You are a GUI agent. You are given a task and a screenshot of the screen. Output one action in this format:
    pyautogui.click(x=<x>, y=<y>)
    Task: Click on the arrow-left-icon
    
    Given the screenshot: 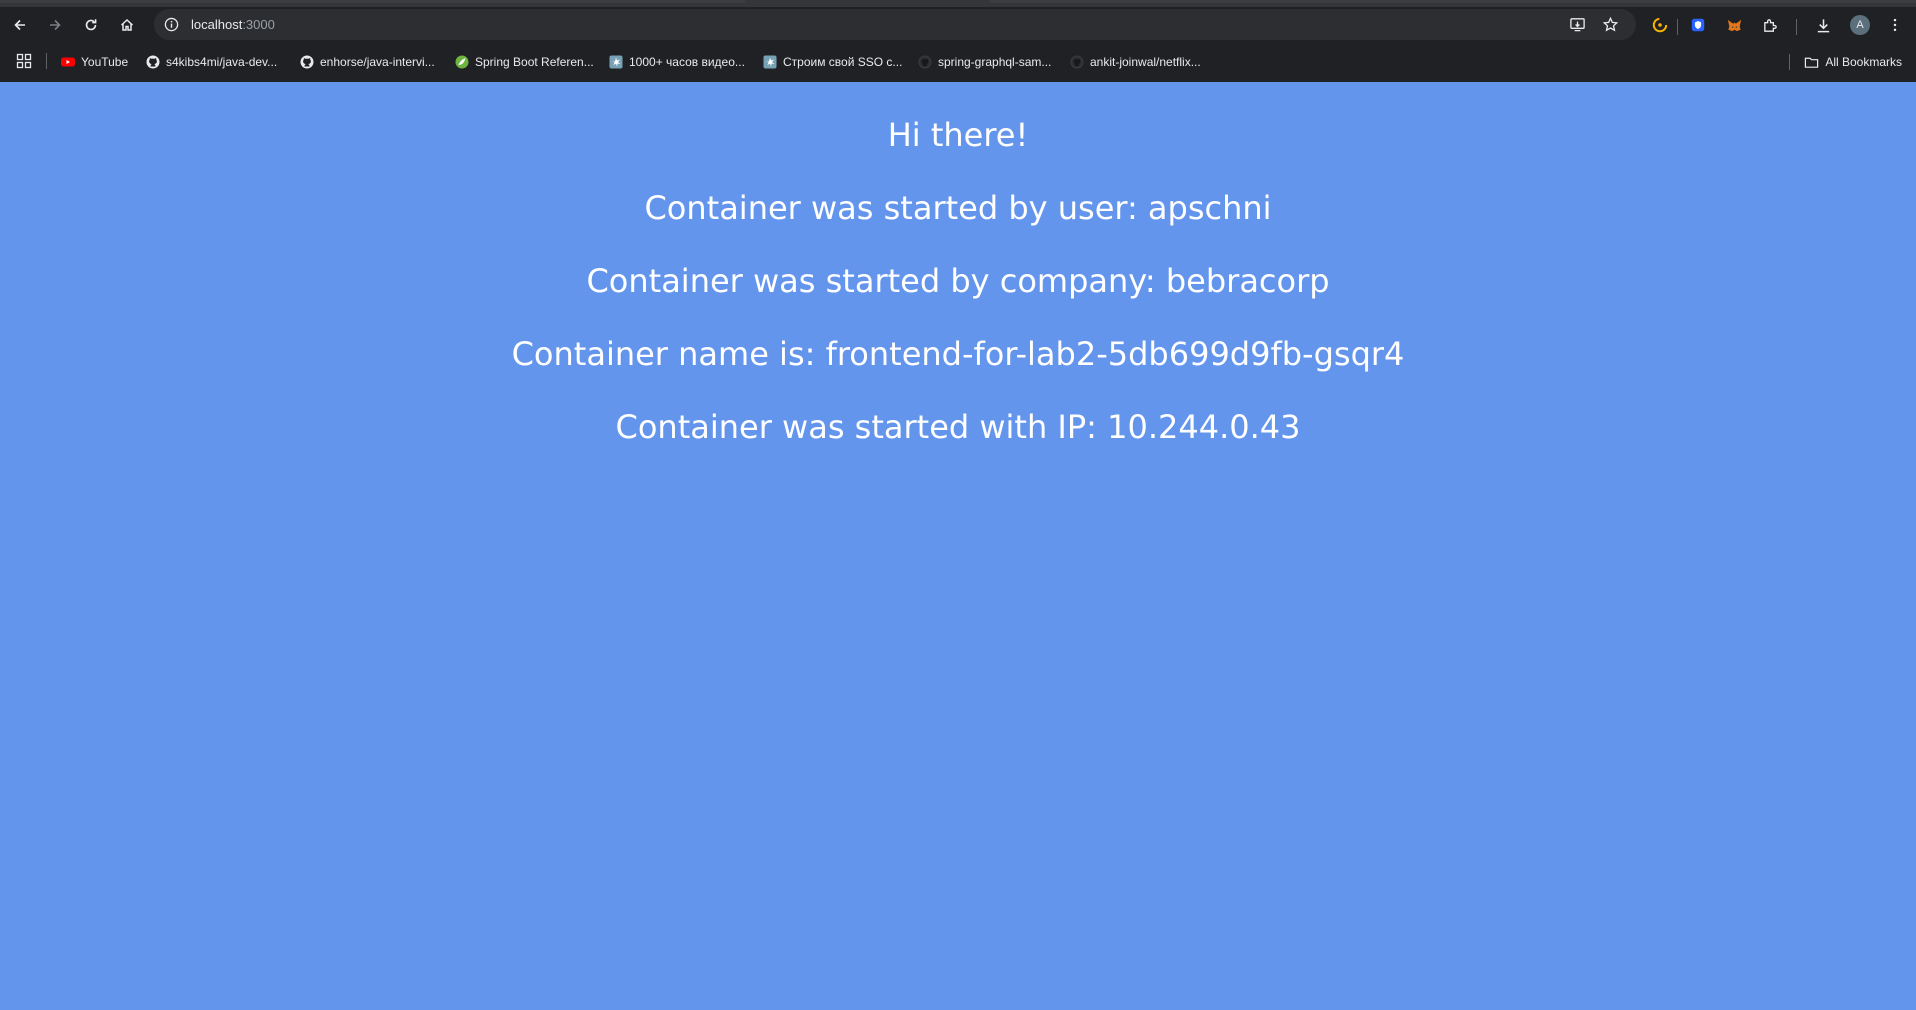 What is the action you would take?
    pyautogui.click(x=19, y=25)
    